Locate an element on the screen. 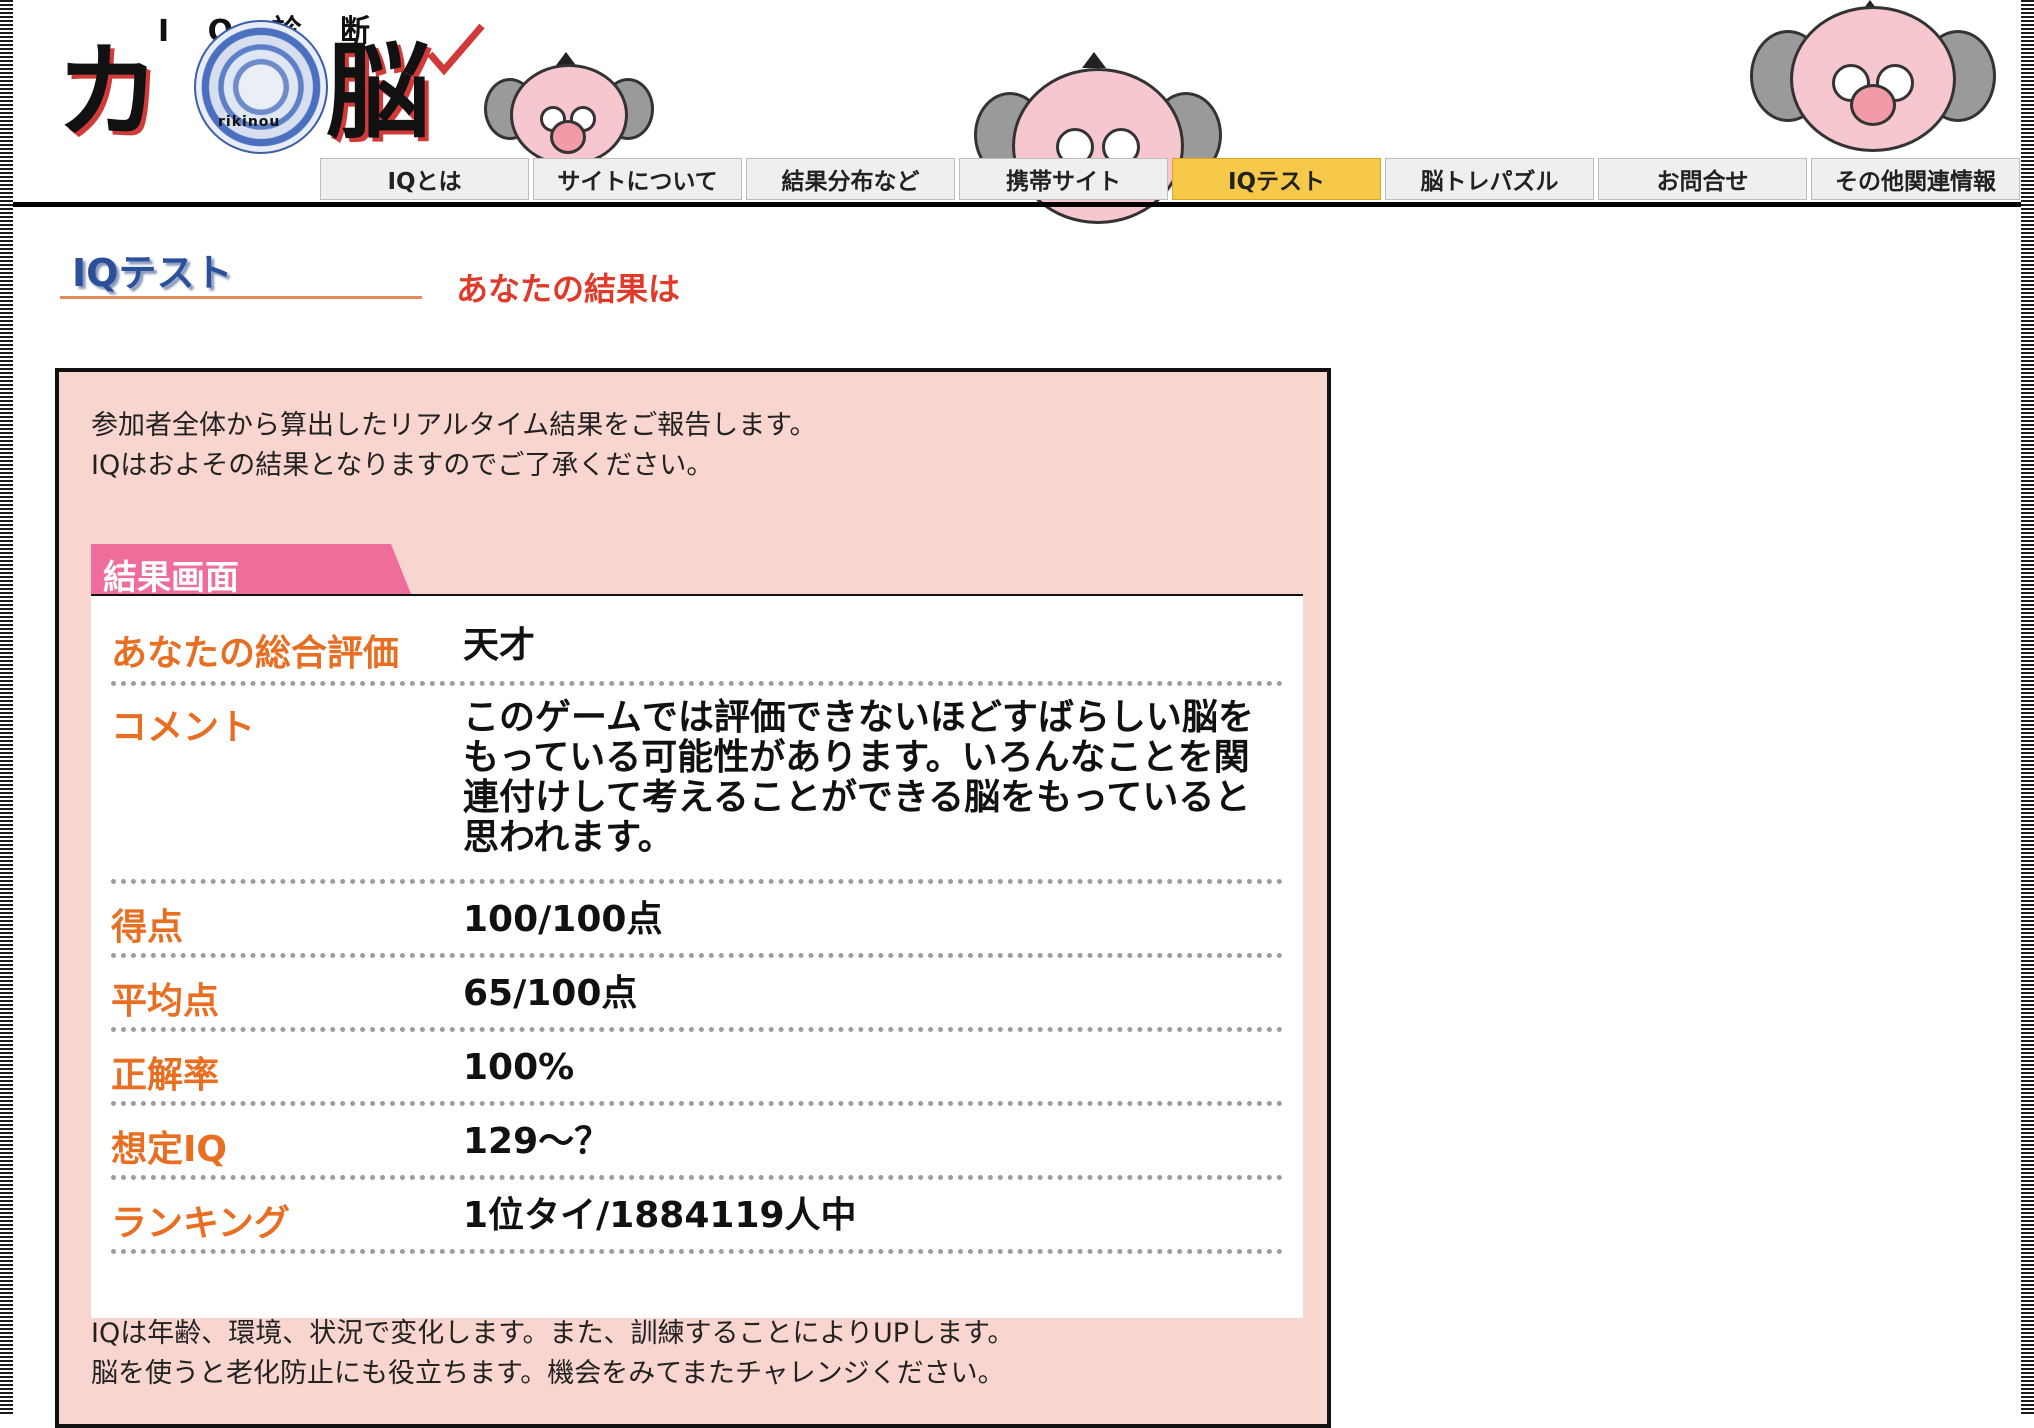 The width and height of the screenshot is (2034, 1428). footer-line: IQは年齢、環境、状況で変化します。また、訓練することによりUPします。 is located at coordinates (553, 1333).